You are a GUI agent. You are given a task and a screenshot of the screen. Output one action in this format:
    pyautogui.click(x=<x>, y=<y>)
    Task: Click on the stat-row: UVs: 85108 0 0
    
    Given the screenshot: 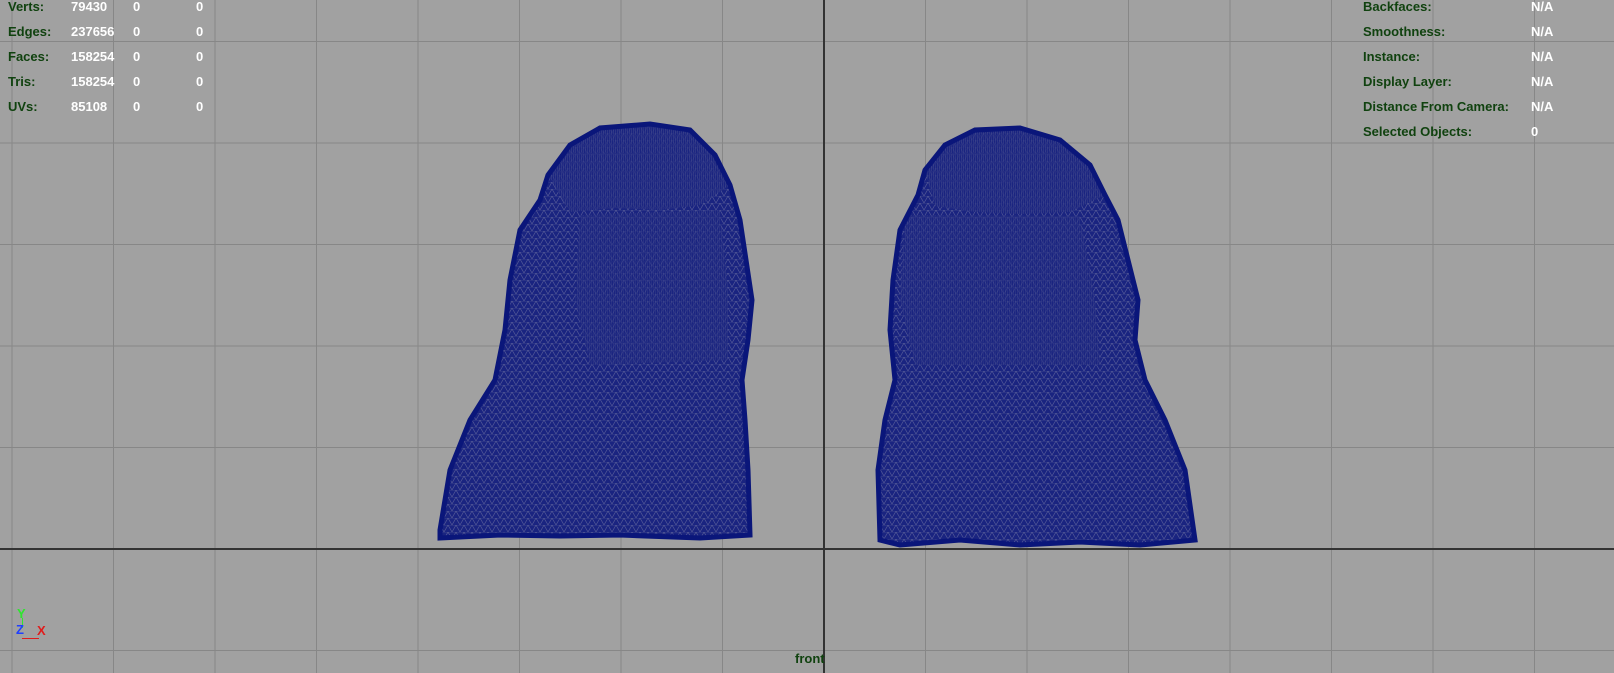 What is the action you would take?
    pyautogui.click(x=118, y=106)
    